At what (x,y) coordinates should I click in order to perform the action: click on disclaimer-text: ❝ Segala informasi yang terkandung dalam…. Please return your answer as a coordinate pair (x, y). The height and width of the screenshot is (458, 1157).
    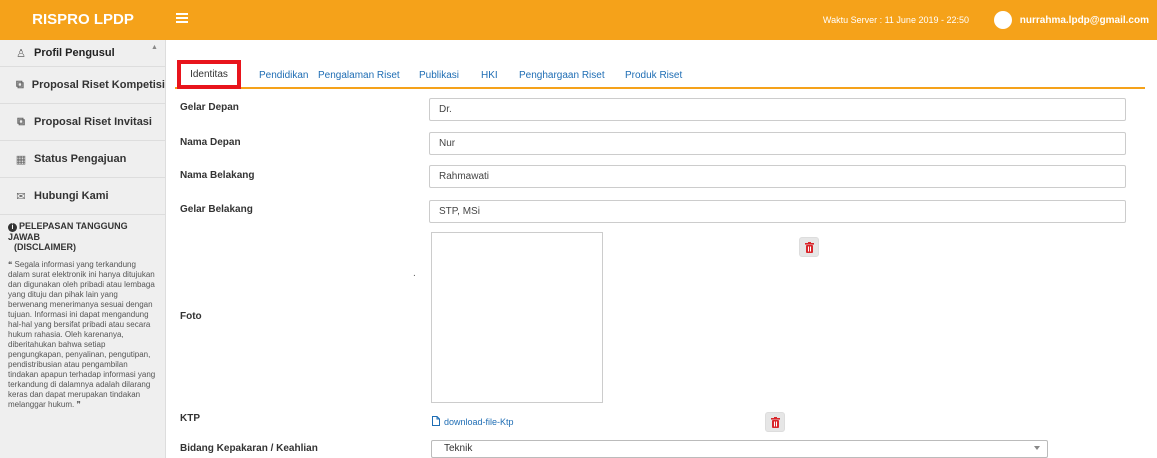
    Looking at the image, I should click on (82, 335).